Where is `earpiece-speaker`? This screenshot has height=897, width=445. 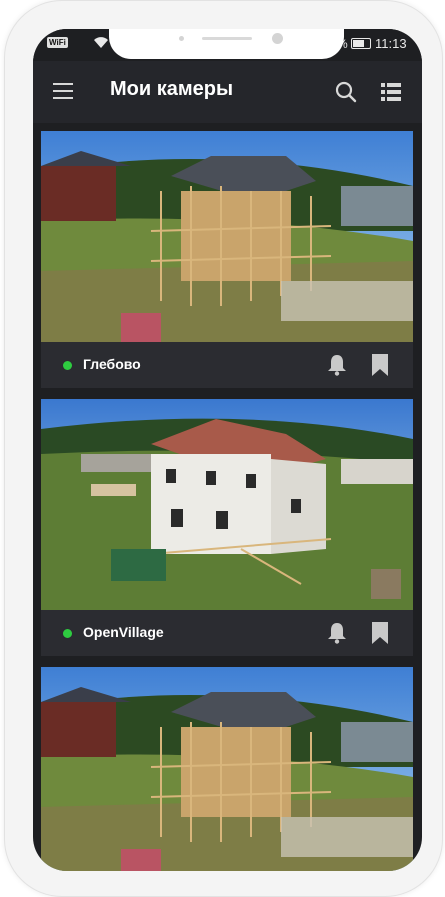 earpiece-speaker is located at coordinates (227, 38).